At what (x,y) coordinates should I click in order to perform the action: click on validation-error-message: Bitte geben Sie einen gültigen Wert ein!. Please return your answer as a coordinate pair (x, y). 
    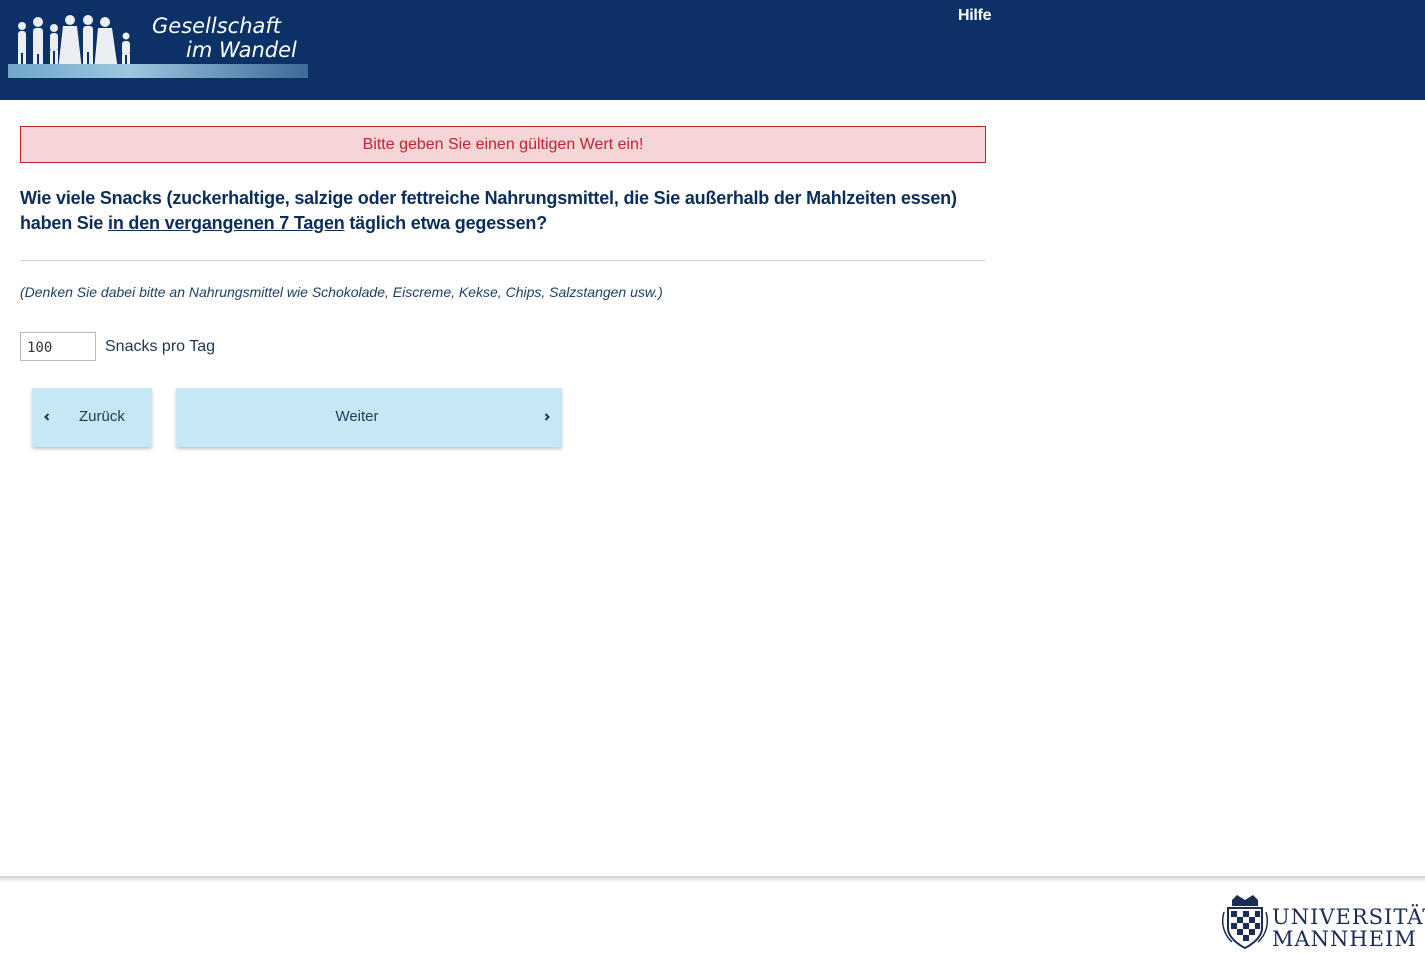
    Looking at the image, I should click on (503, 144).